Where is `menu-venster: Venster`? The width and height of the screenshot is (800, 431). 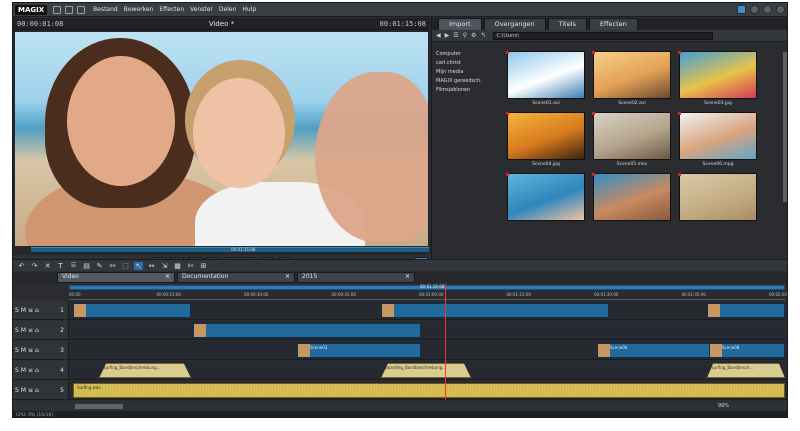 menu-venster: Venster is located at coordinates (201, 9).